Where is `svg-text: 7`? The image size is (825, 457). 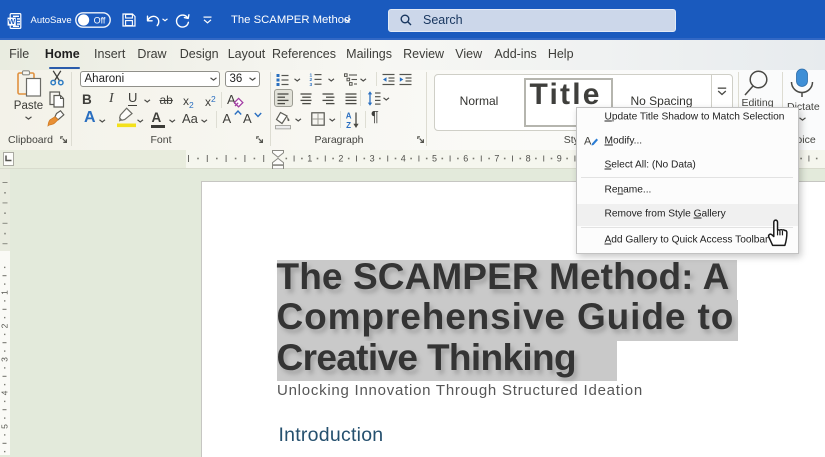
svg-text: 7 is located at coordinates (496, 158).